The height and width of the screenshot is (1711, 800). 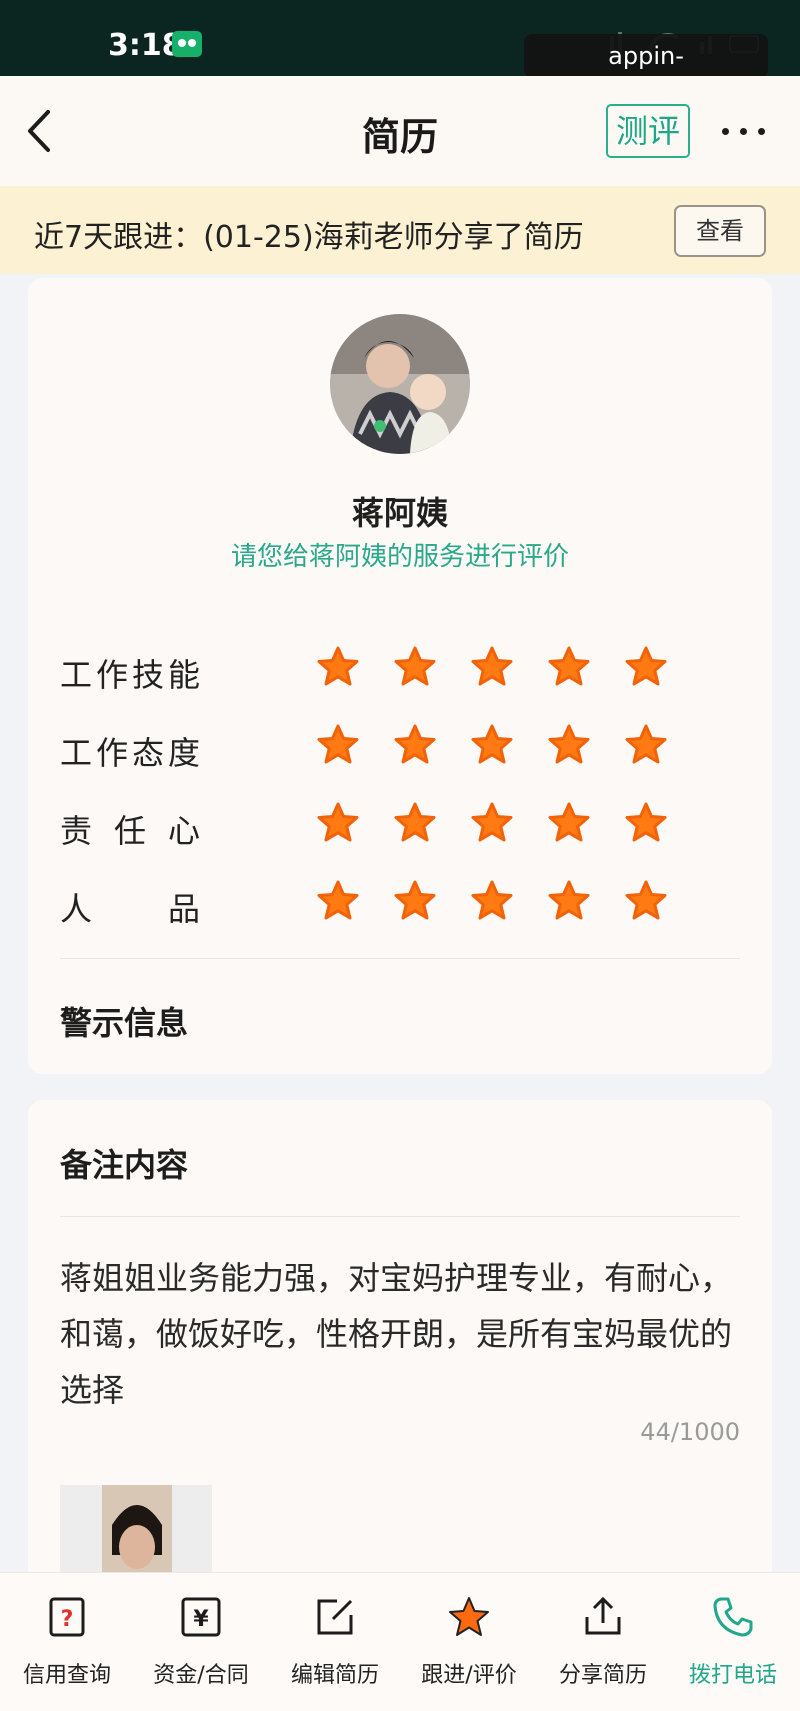 What do you see at coordinates (124, 1165) in the screenshot?
I see `notes-heading: 备注内容` at bounding box center [124, 1165].